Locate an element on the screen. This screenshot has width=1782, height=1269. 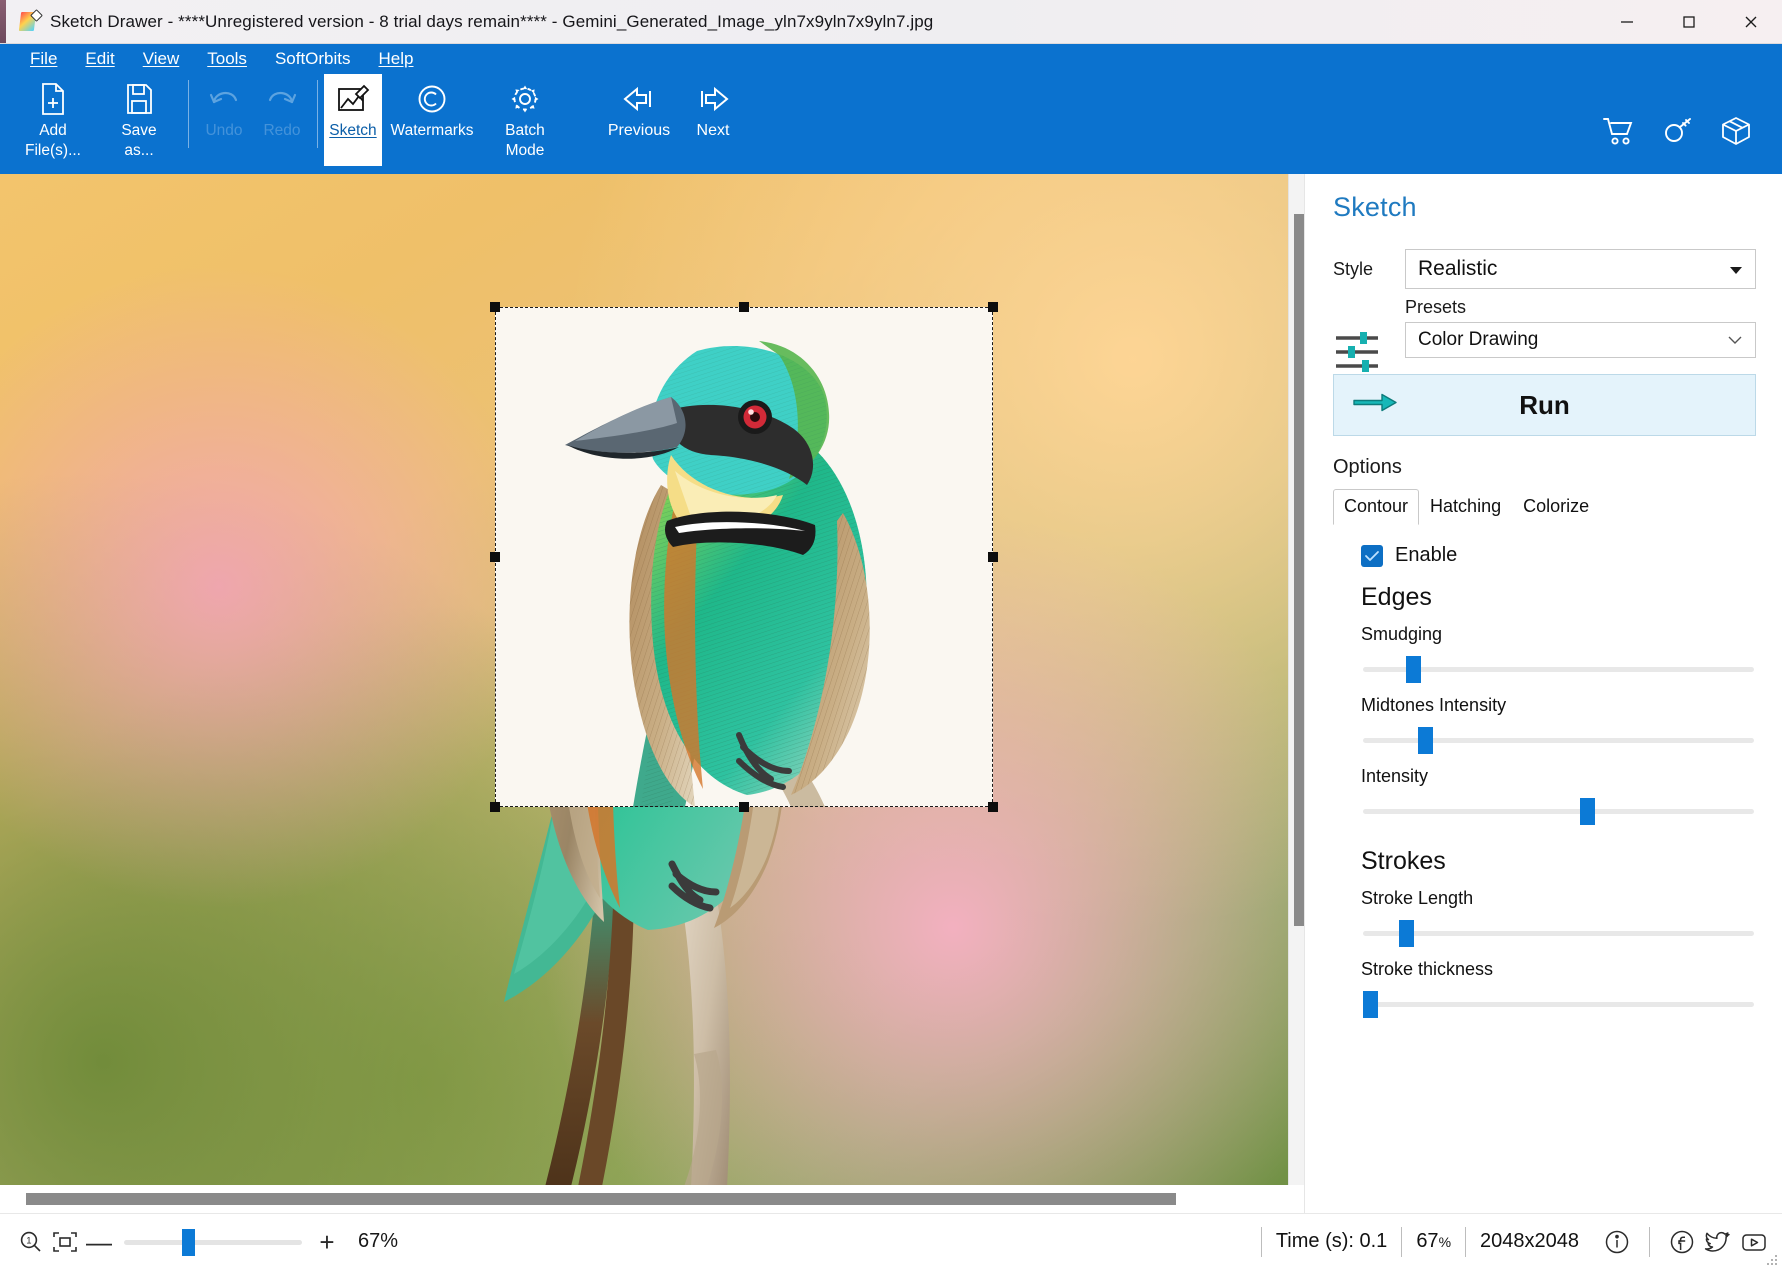
toolbar-redo: Redo is located at coordinates (282, 120).